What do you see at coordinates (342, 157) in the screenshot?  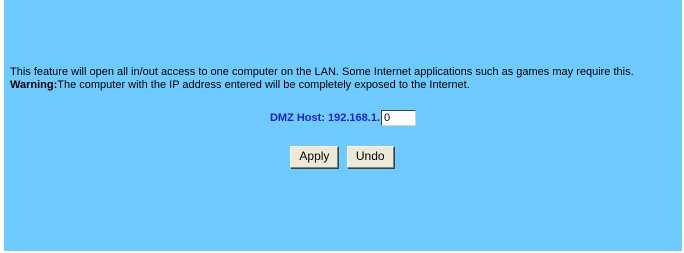 I see `button-row: Apply Undo` at bounding box center [342, 157].